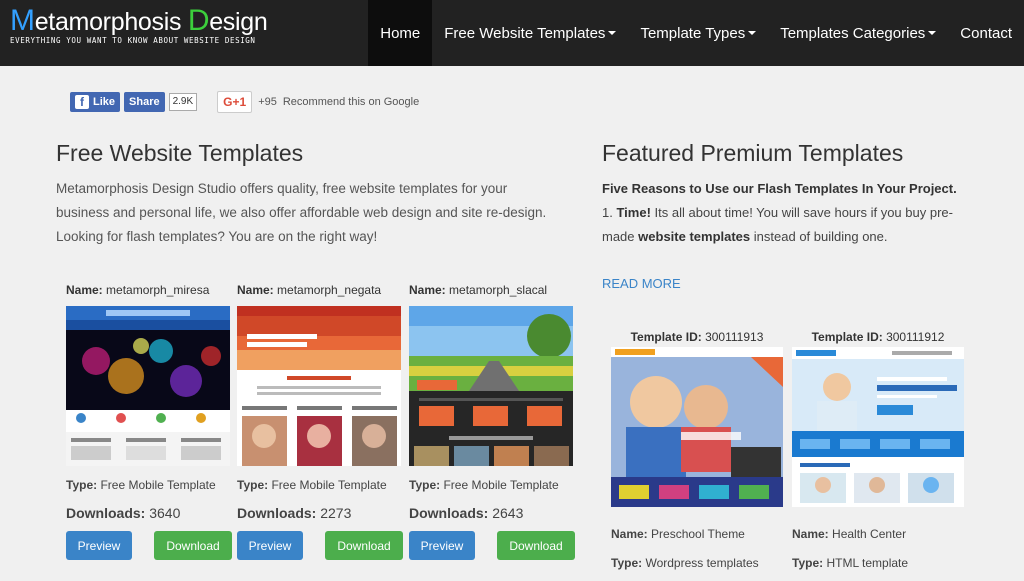 This screenshot has width=1024, height=581. I want to click on premium-template-id: Template ID: 300111912, so click(878, 337).